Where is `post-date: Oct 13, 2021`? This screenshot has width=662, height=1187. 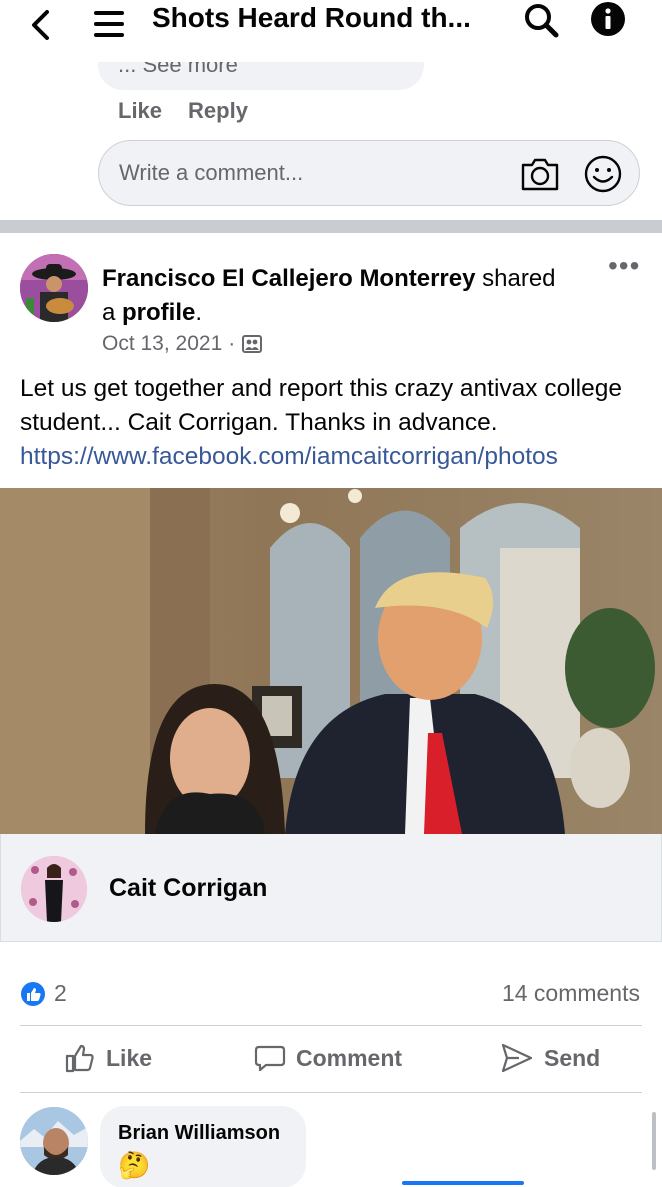 post-date: Oct 13, 2021 is located at coordinates (162, 344).